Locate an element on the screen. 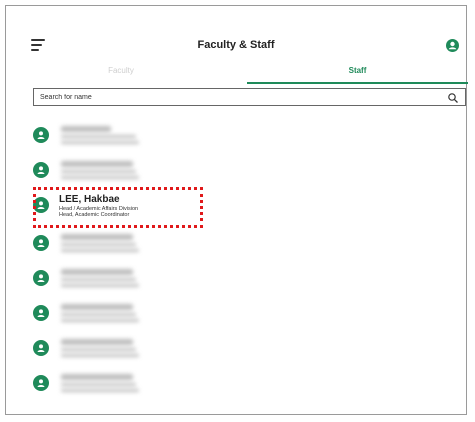 The width and height of the screenshot is (475, 422). person-title: Head, Academic Coordinator is located at coordinates (94, 215).